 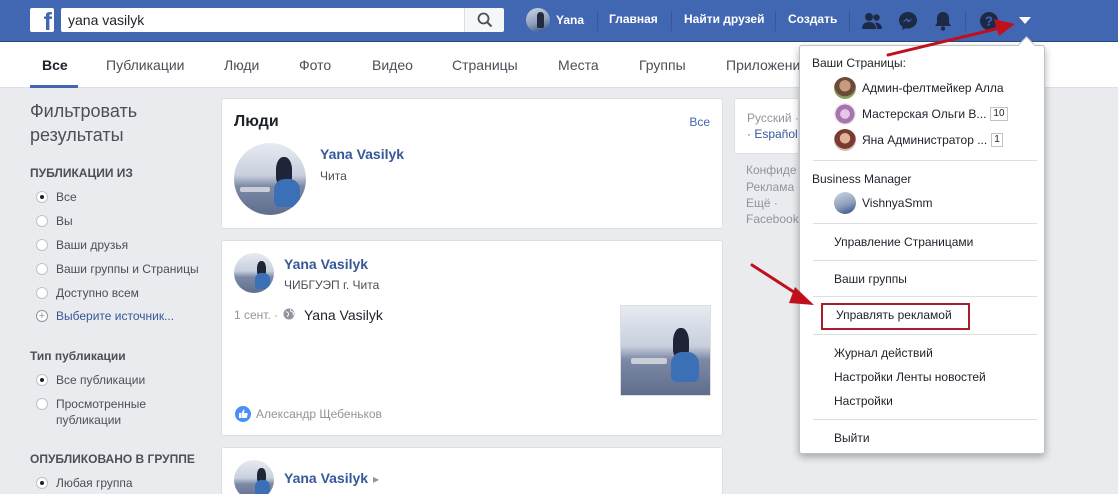 I want to click on profile-link: Yana, so click(x=555, y=20).